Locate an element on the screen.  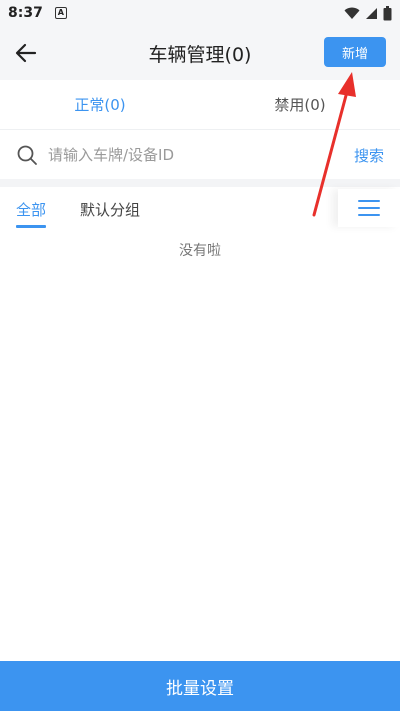
battery-icon is located at coordinates (387, 12).